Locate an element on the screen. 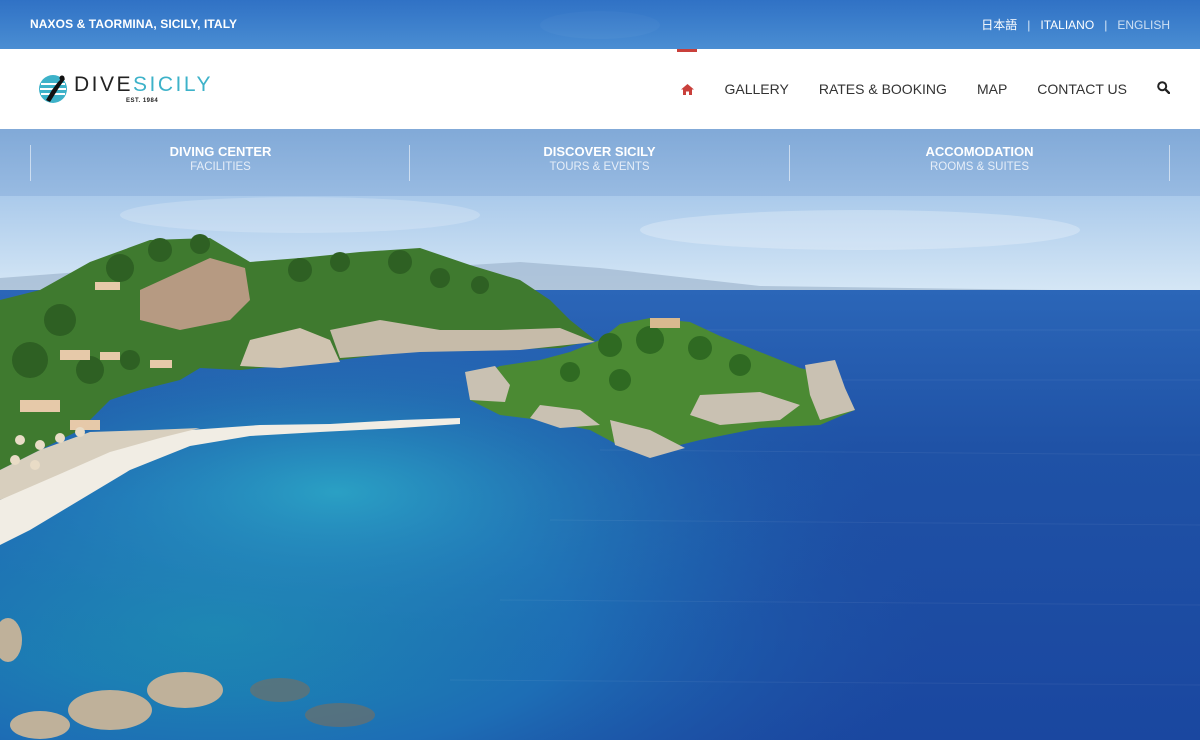  category-subtitle: TOURS & EVENTS is located at coordinates (599, 167).